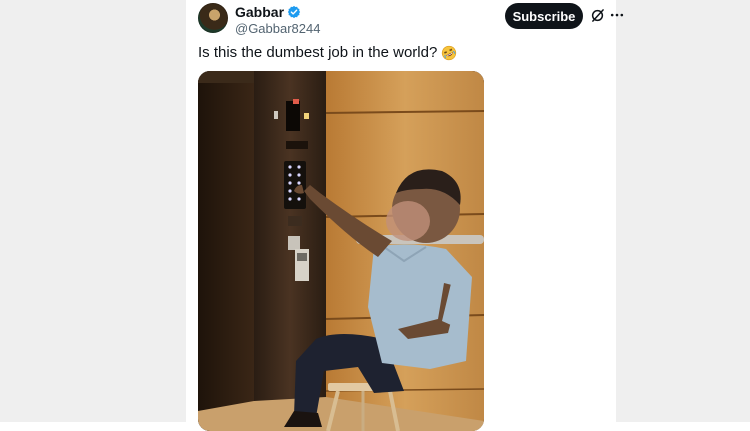 The image size is (750, 431). What do you see at coordinates (259, 12) in the screenshot?
I see `author-display-name: Gabbar` at bounding box center [259, 12].